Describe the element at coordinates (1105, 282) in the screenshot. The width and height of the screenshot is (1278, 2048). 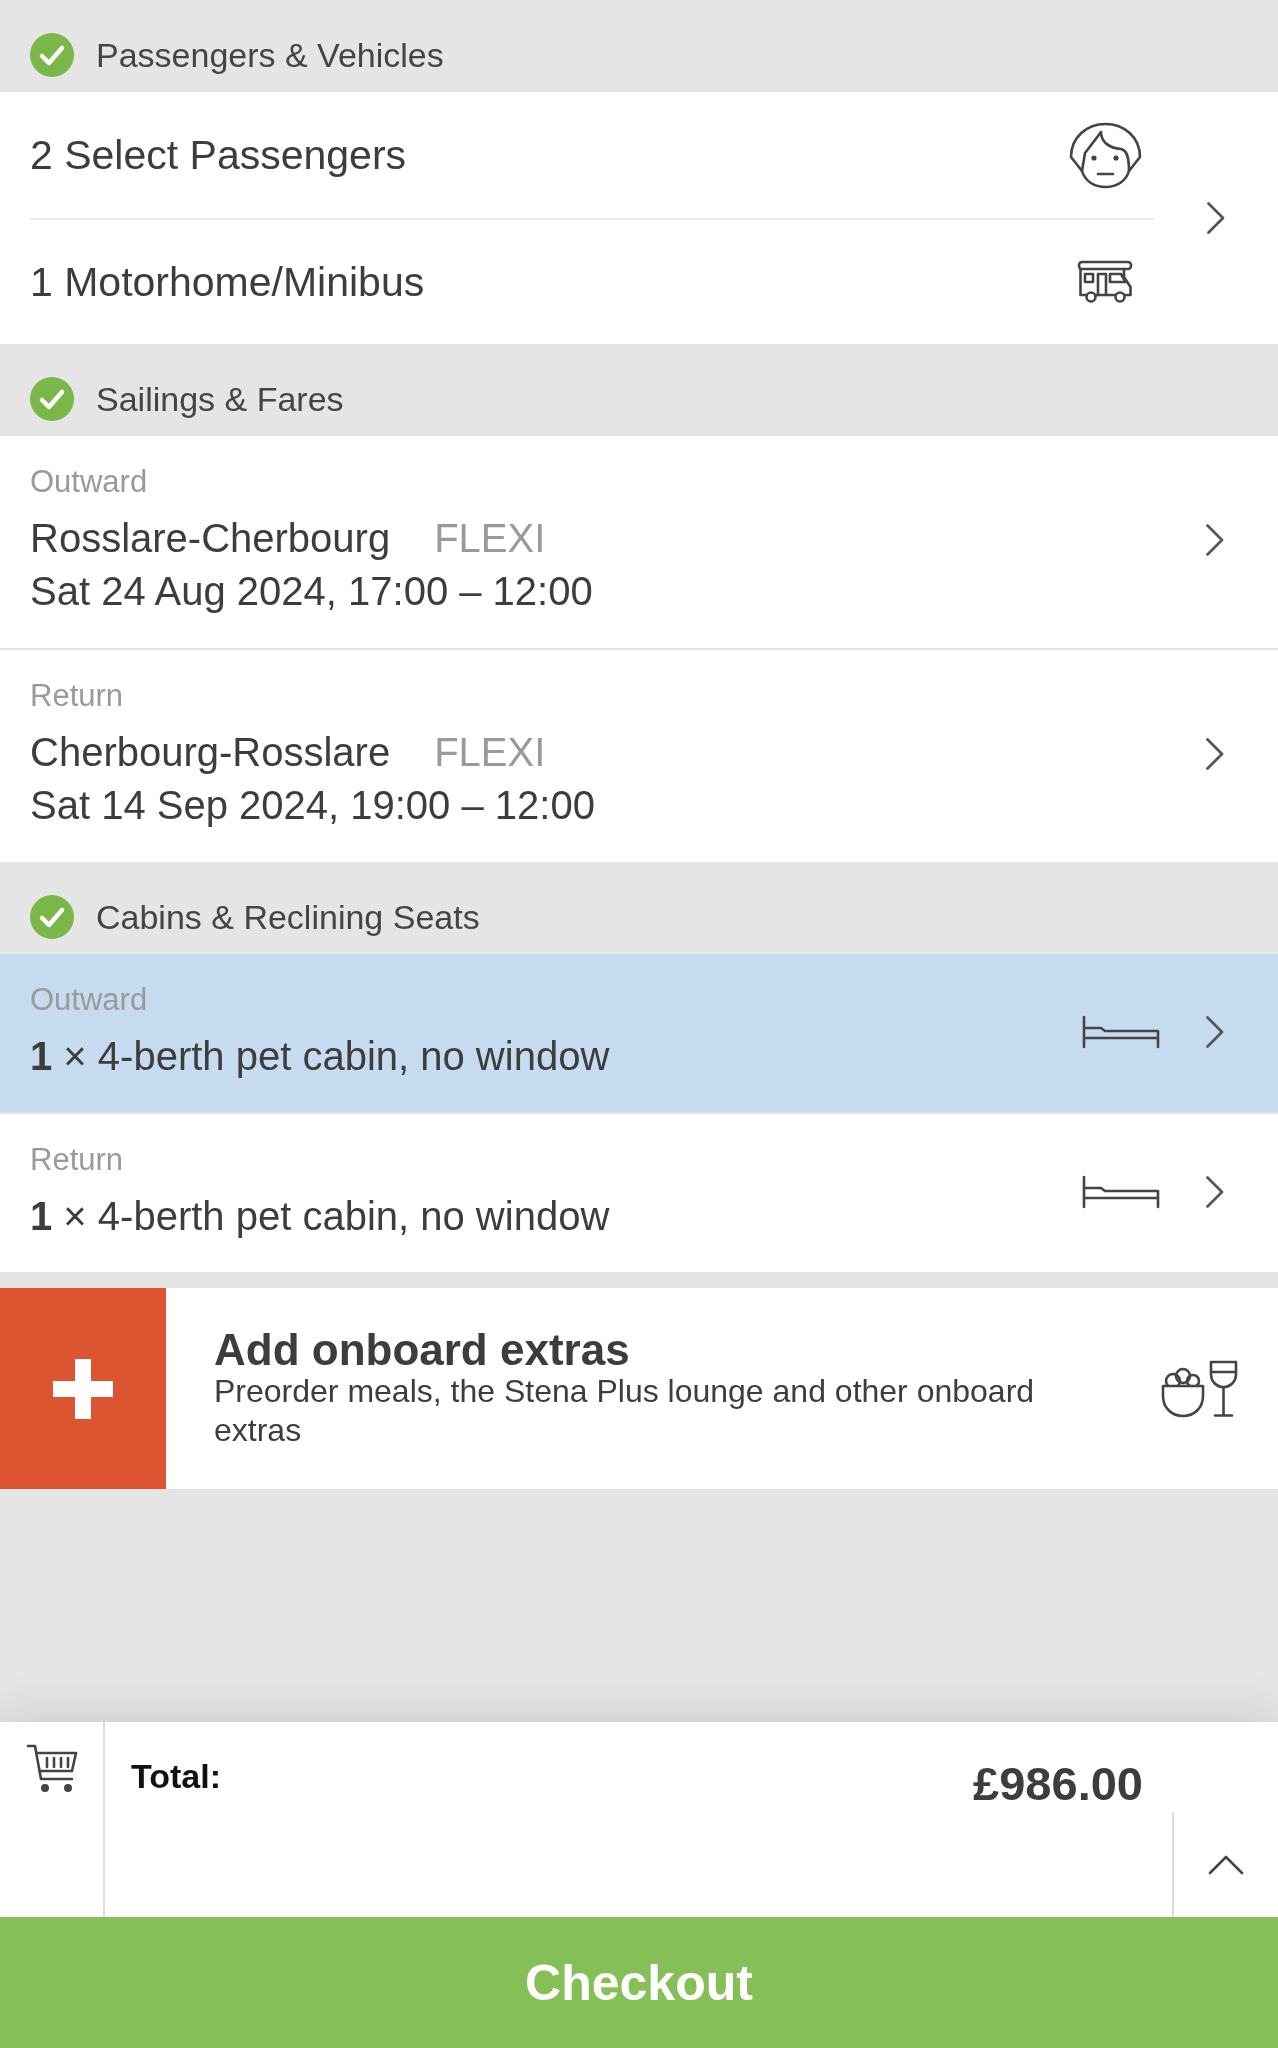
I see `motorhome-icon` at that location.